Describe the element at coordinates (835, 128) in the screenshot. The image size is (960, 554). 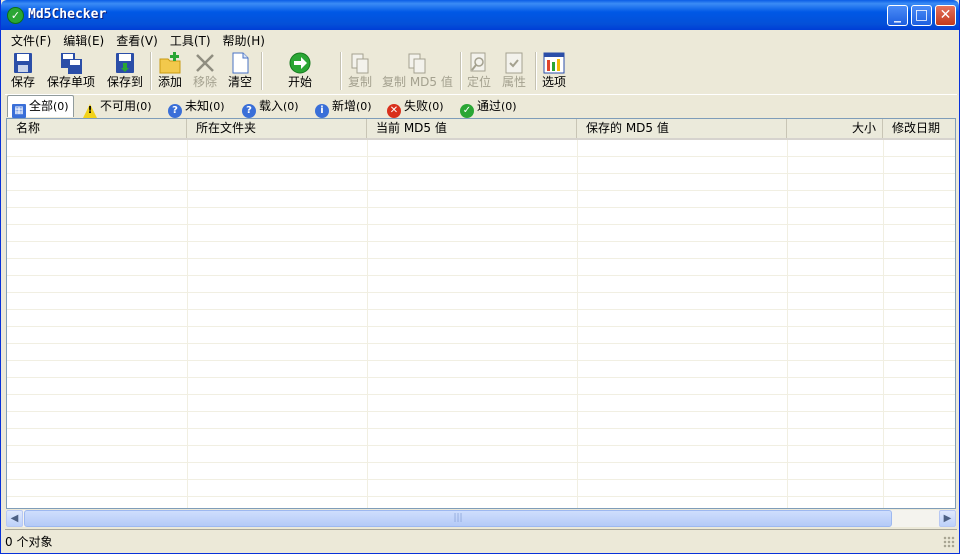
I see `column-header-size: 大小` at that location.